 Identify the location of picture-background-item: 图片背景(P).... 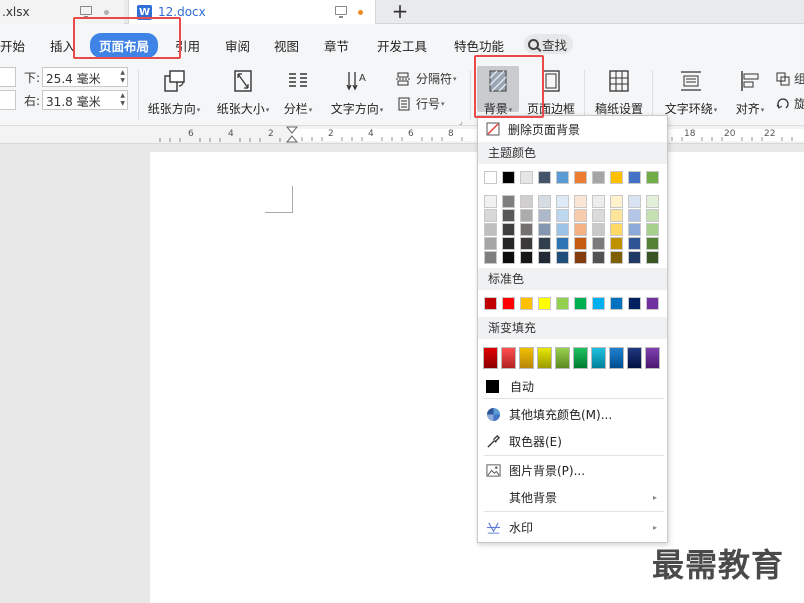
(572, 470).